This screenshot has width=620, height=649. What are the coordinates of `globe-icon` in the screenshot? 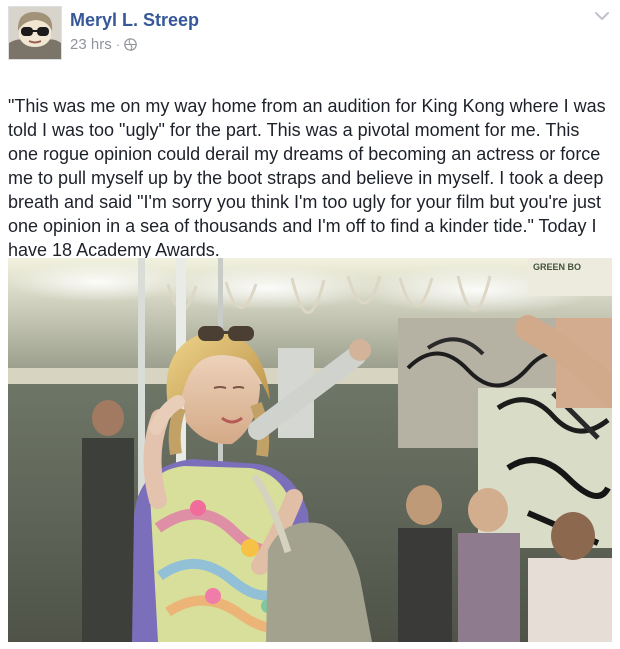 It's located at (130, 44).